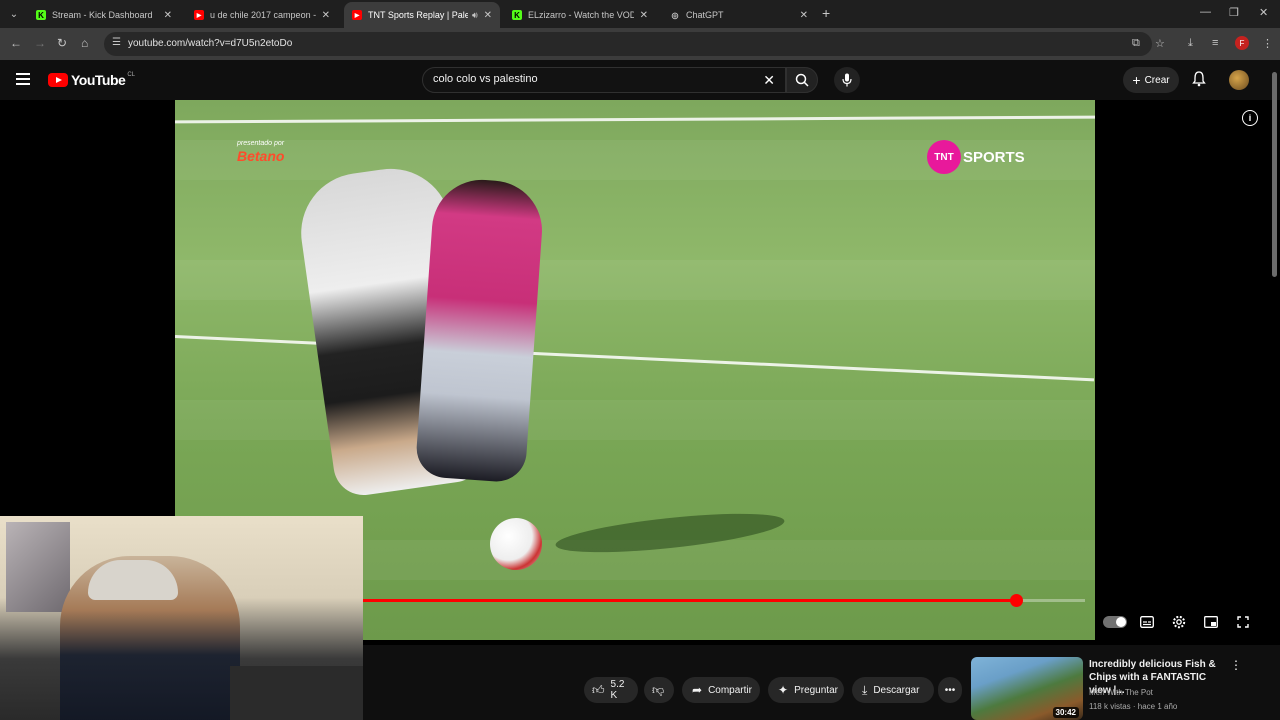  Describe the element at coordinates (1205, 12) in the screenshot. I see `minimize-icon: —` at that location.